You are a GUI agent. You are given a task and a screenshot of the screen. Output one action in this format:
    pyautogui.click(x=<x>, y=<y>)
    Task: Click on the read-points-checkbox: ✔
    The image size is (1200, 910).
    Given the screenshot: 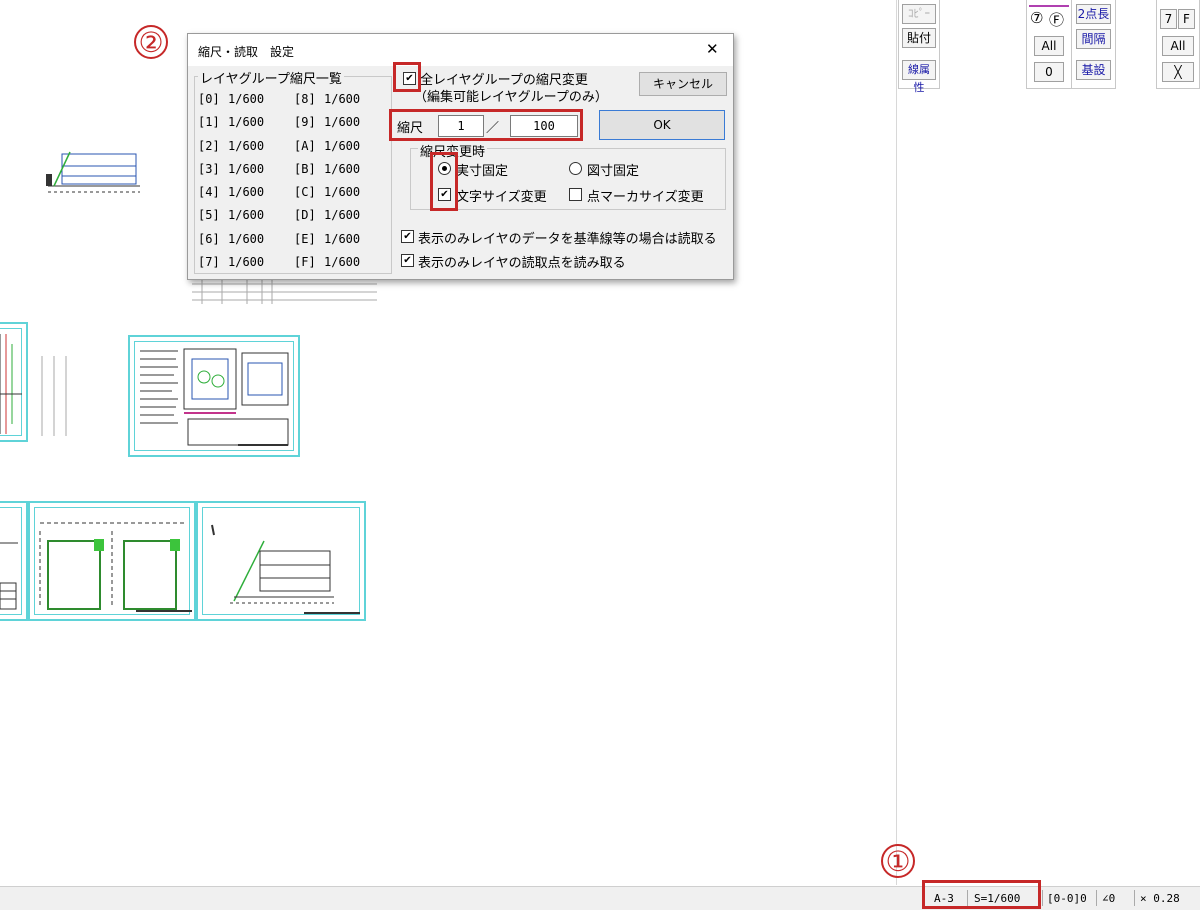 What is the action you would take?
    pyautogui.click(x=407, y=260)
    